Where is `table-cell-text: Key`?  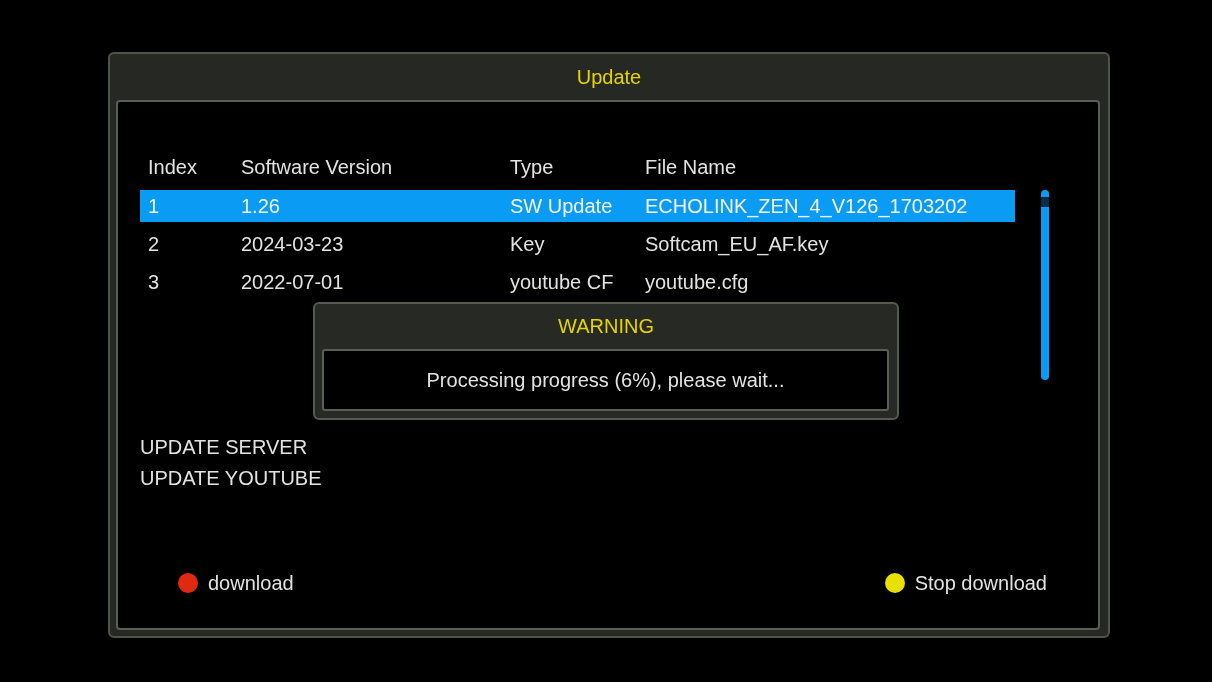 table-cell-text: Key is located at coordinates (528, 244).